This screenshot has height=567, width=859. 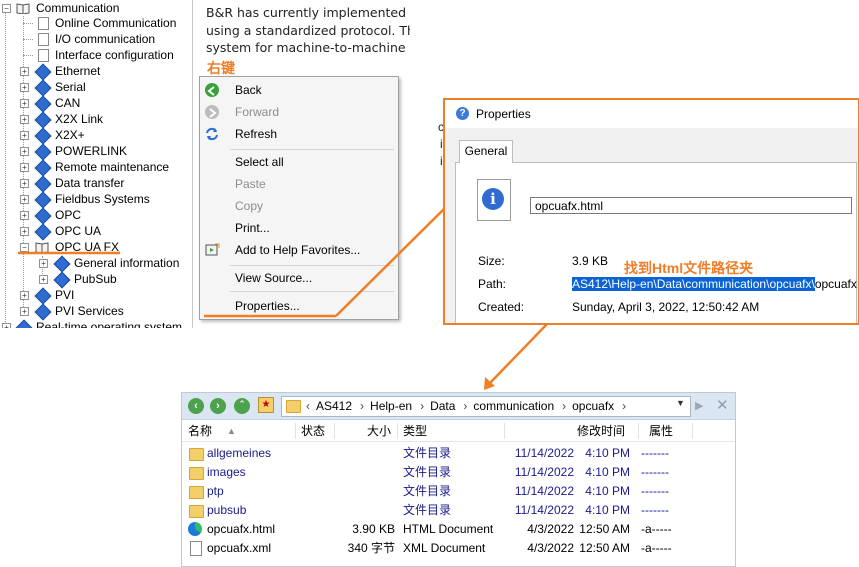 I want to click on col-attr: 属性, so click(x=661, y=431).